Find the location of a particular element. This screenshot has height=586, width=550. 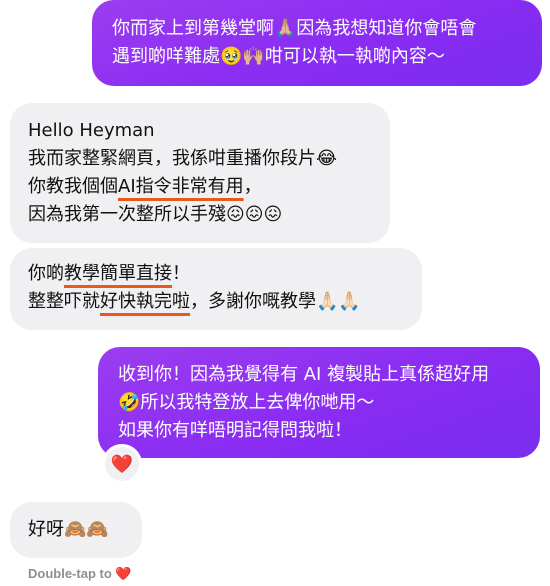

message-text: ，多謝你嘅教學🙏🏻🙏🏻 is located at coordinates (275, 301).